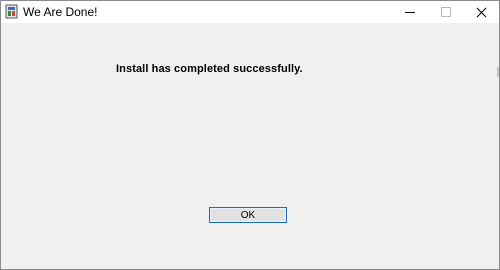 The width and height of the screenshot is (500, 270). Describe the element at coordinates (209, 69) in the screenshot. I see `completion-message: Install has completed successfully.` at that location.